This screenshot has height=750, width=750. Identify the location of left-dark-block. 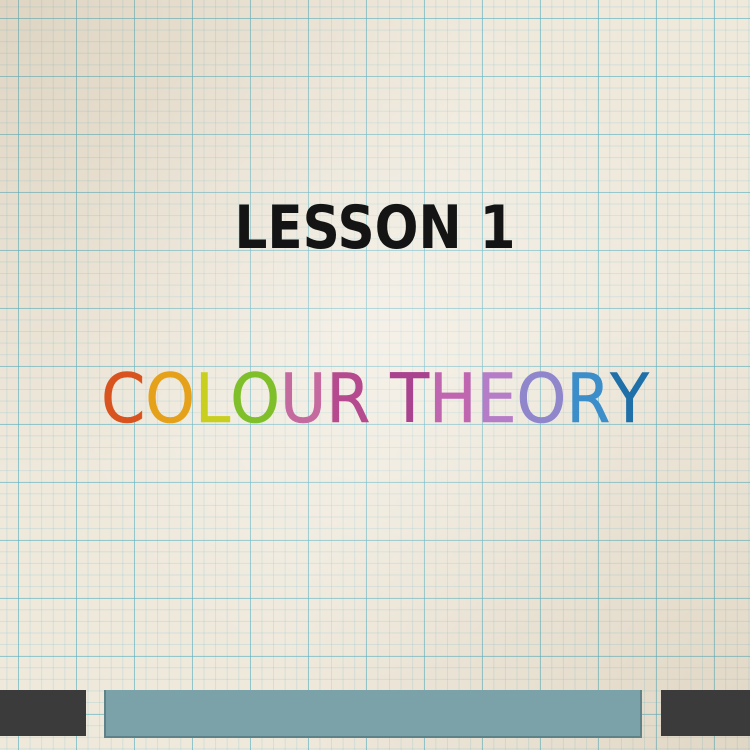
(43, 713).